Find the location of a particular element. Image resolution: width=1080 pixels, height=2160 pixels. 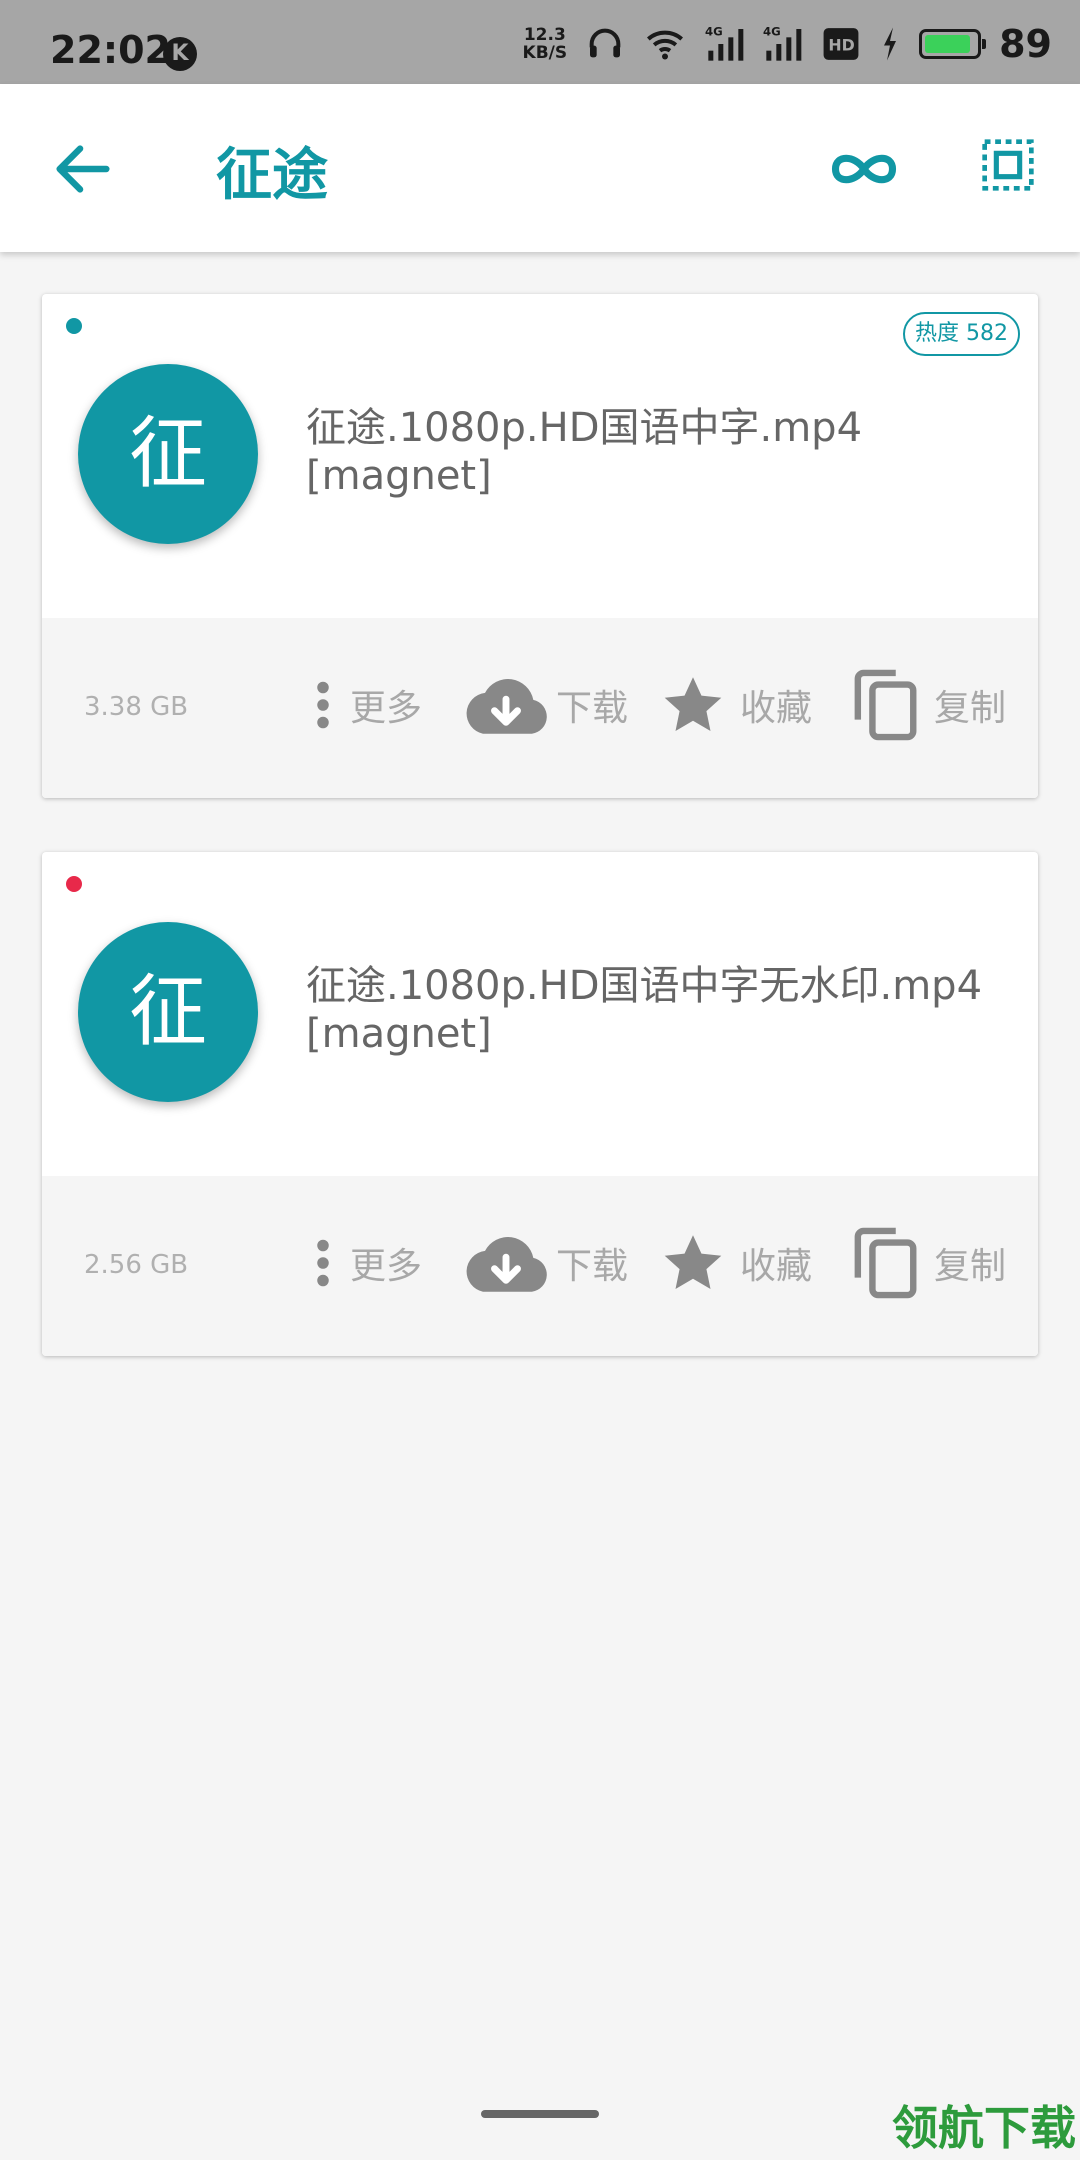

file-name: 征途.1080p.HD国语中字无水印.mp4 [magnet] is located at coordinates (644, 1010).